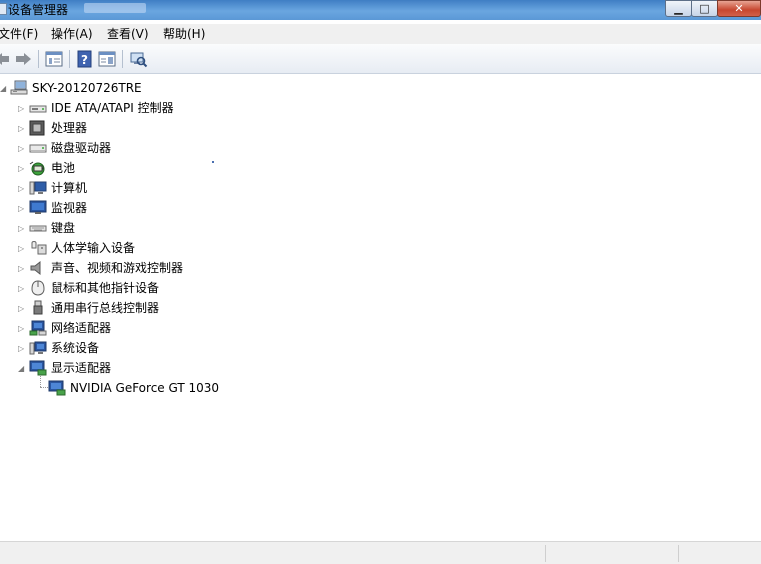 The image size is (761, 564). I want to click on title-bar: 设备管理器 ▁ □ ✕, so click(380, 10).